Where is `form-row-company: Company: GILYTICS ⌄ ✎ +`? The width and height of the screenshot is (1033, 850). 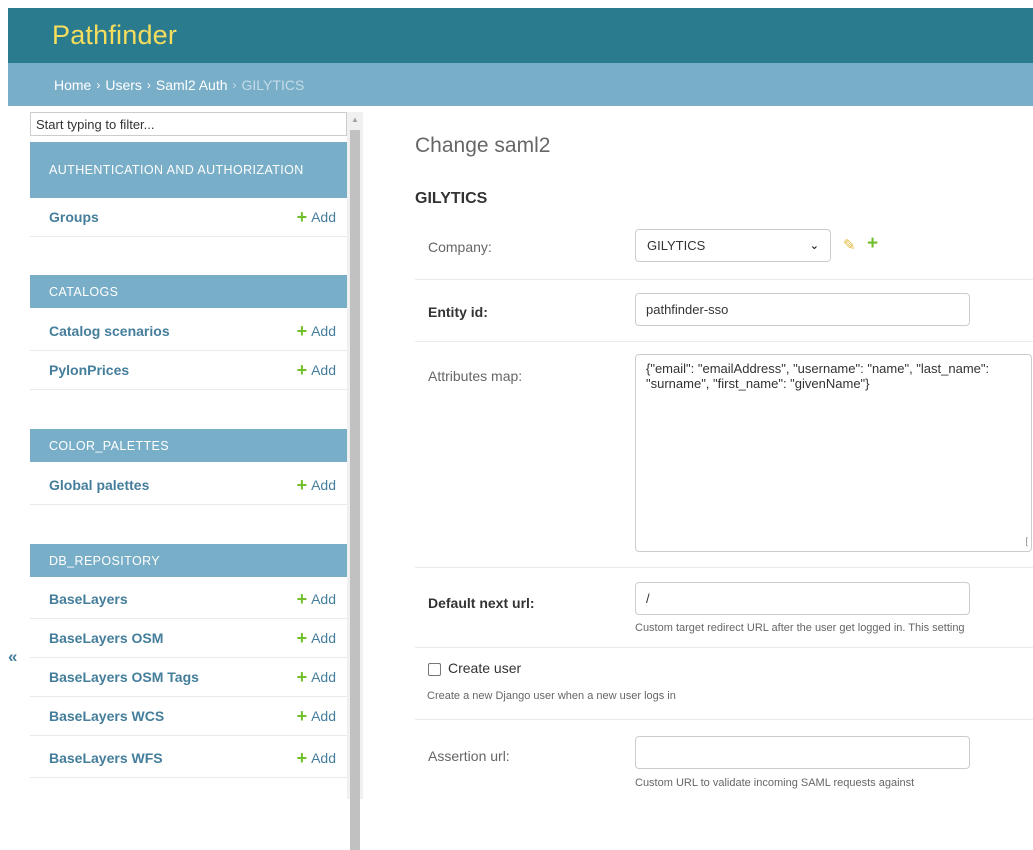 form-row-company: Company: GILYTICS ⌄ ✎ + is located at coordinates (724, 246).